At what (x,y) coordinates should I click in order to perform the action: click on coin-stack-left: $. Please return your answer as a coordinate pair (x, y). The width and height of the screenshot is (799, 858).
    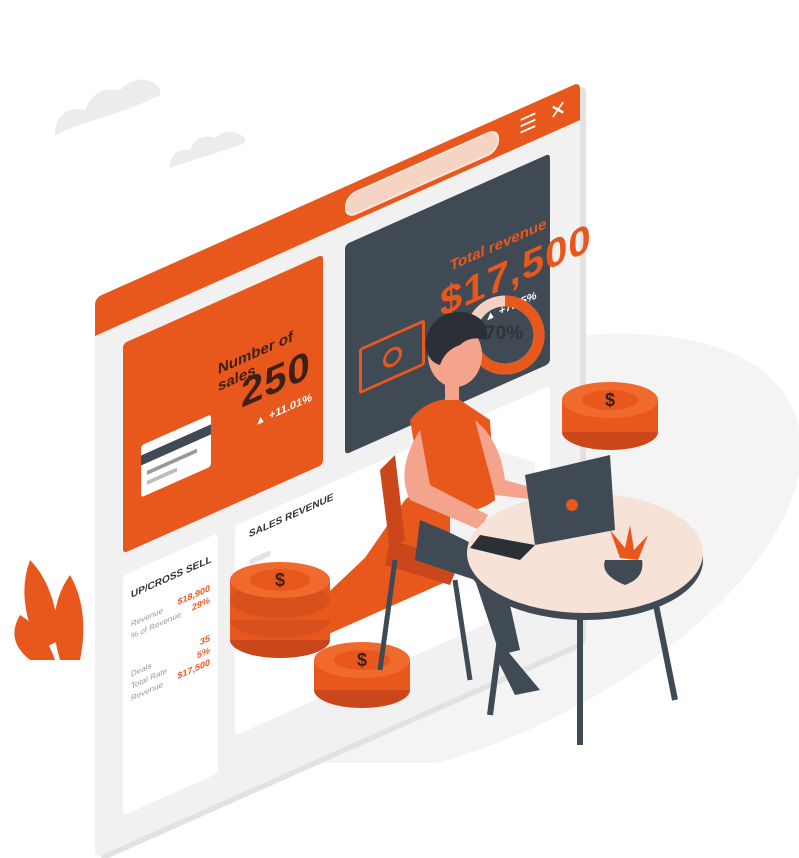
    Looking at the image, I should click on (280, 610).